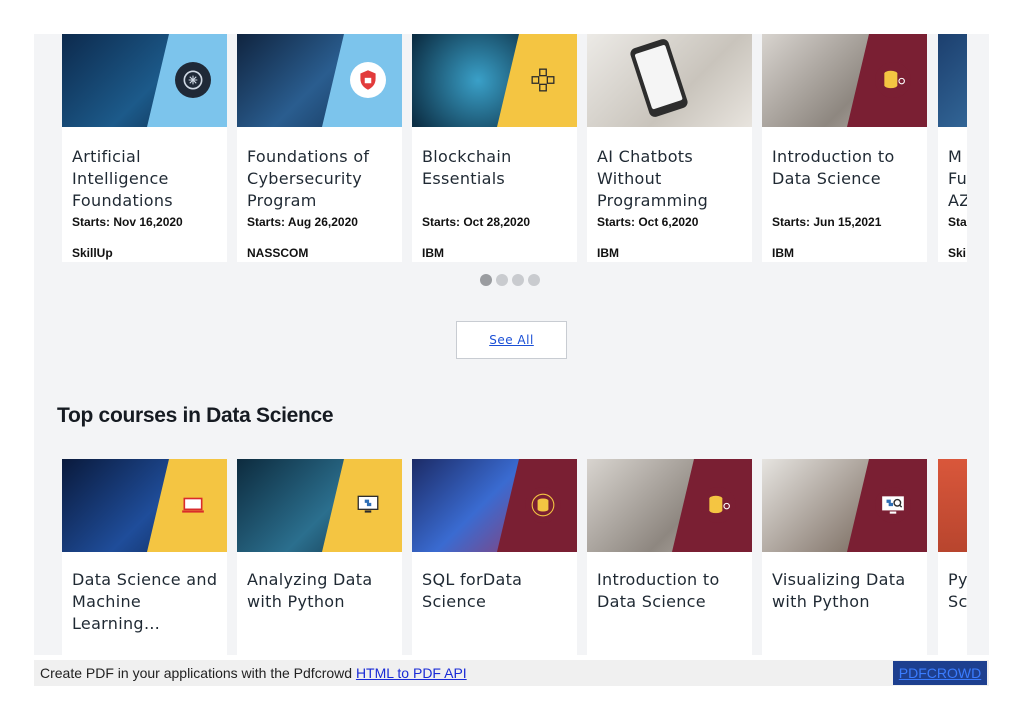 The width and height of the screenshot is (1023, 724). Describe the element at coordinates (322, 179) in the screenshot. I see `course-title: Foundations of Cybersecurity Program` at that location.